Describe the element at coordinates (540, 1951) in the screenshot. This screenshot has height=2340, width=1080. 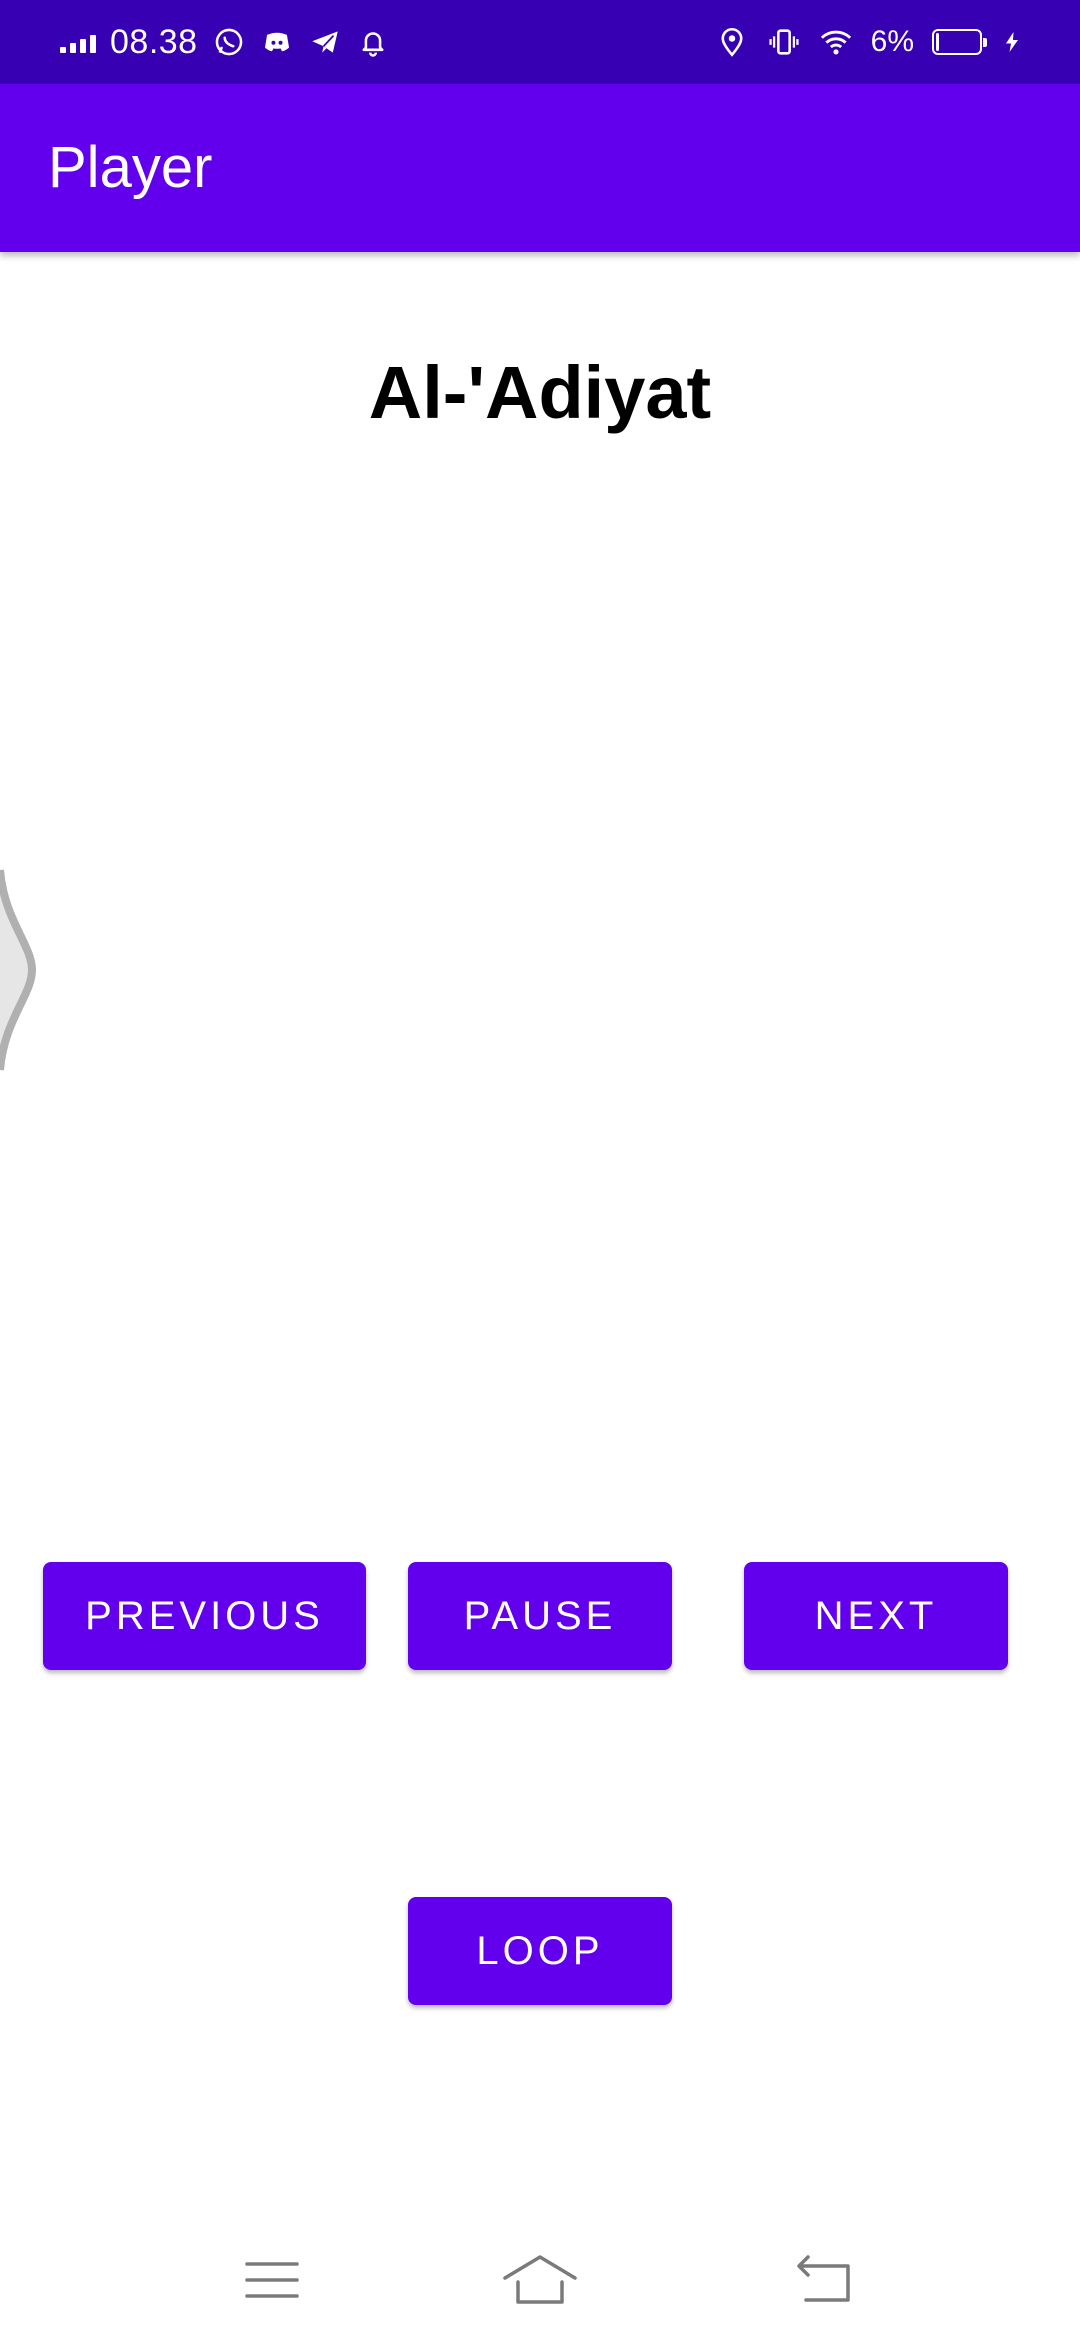
I see `loop-button: LOOP` at that location.